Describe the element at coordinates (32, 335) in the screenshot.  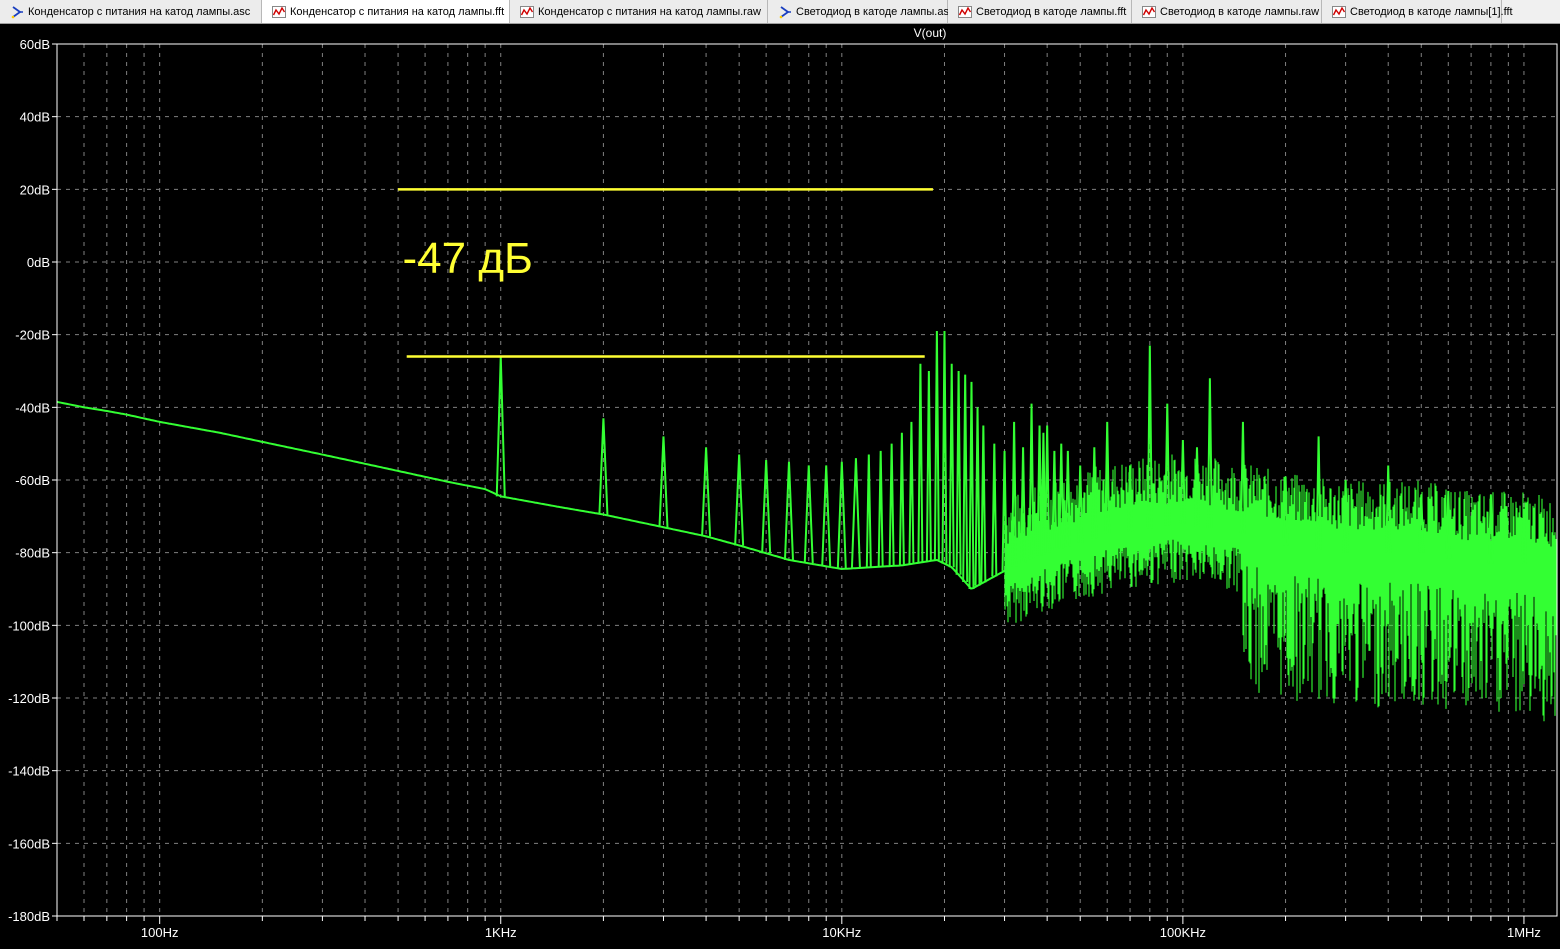
I see `y-tick-label: -20dB` at that location.